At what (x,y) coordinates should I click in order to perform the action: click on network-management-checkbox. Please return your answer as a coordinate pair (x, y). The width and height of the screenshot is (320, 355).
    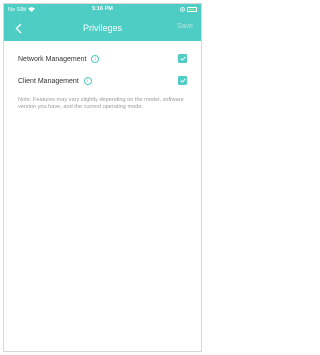
    Looking at the image, I should click on (182, 58).